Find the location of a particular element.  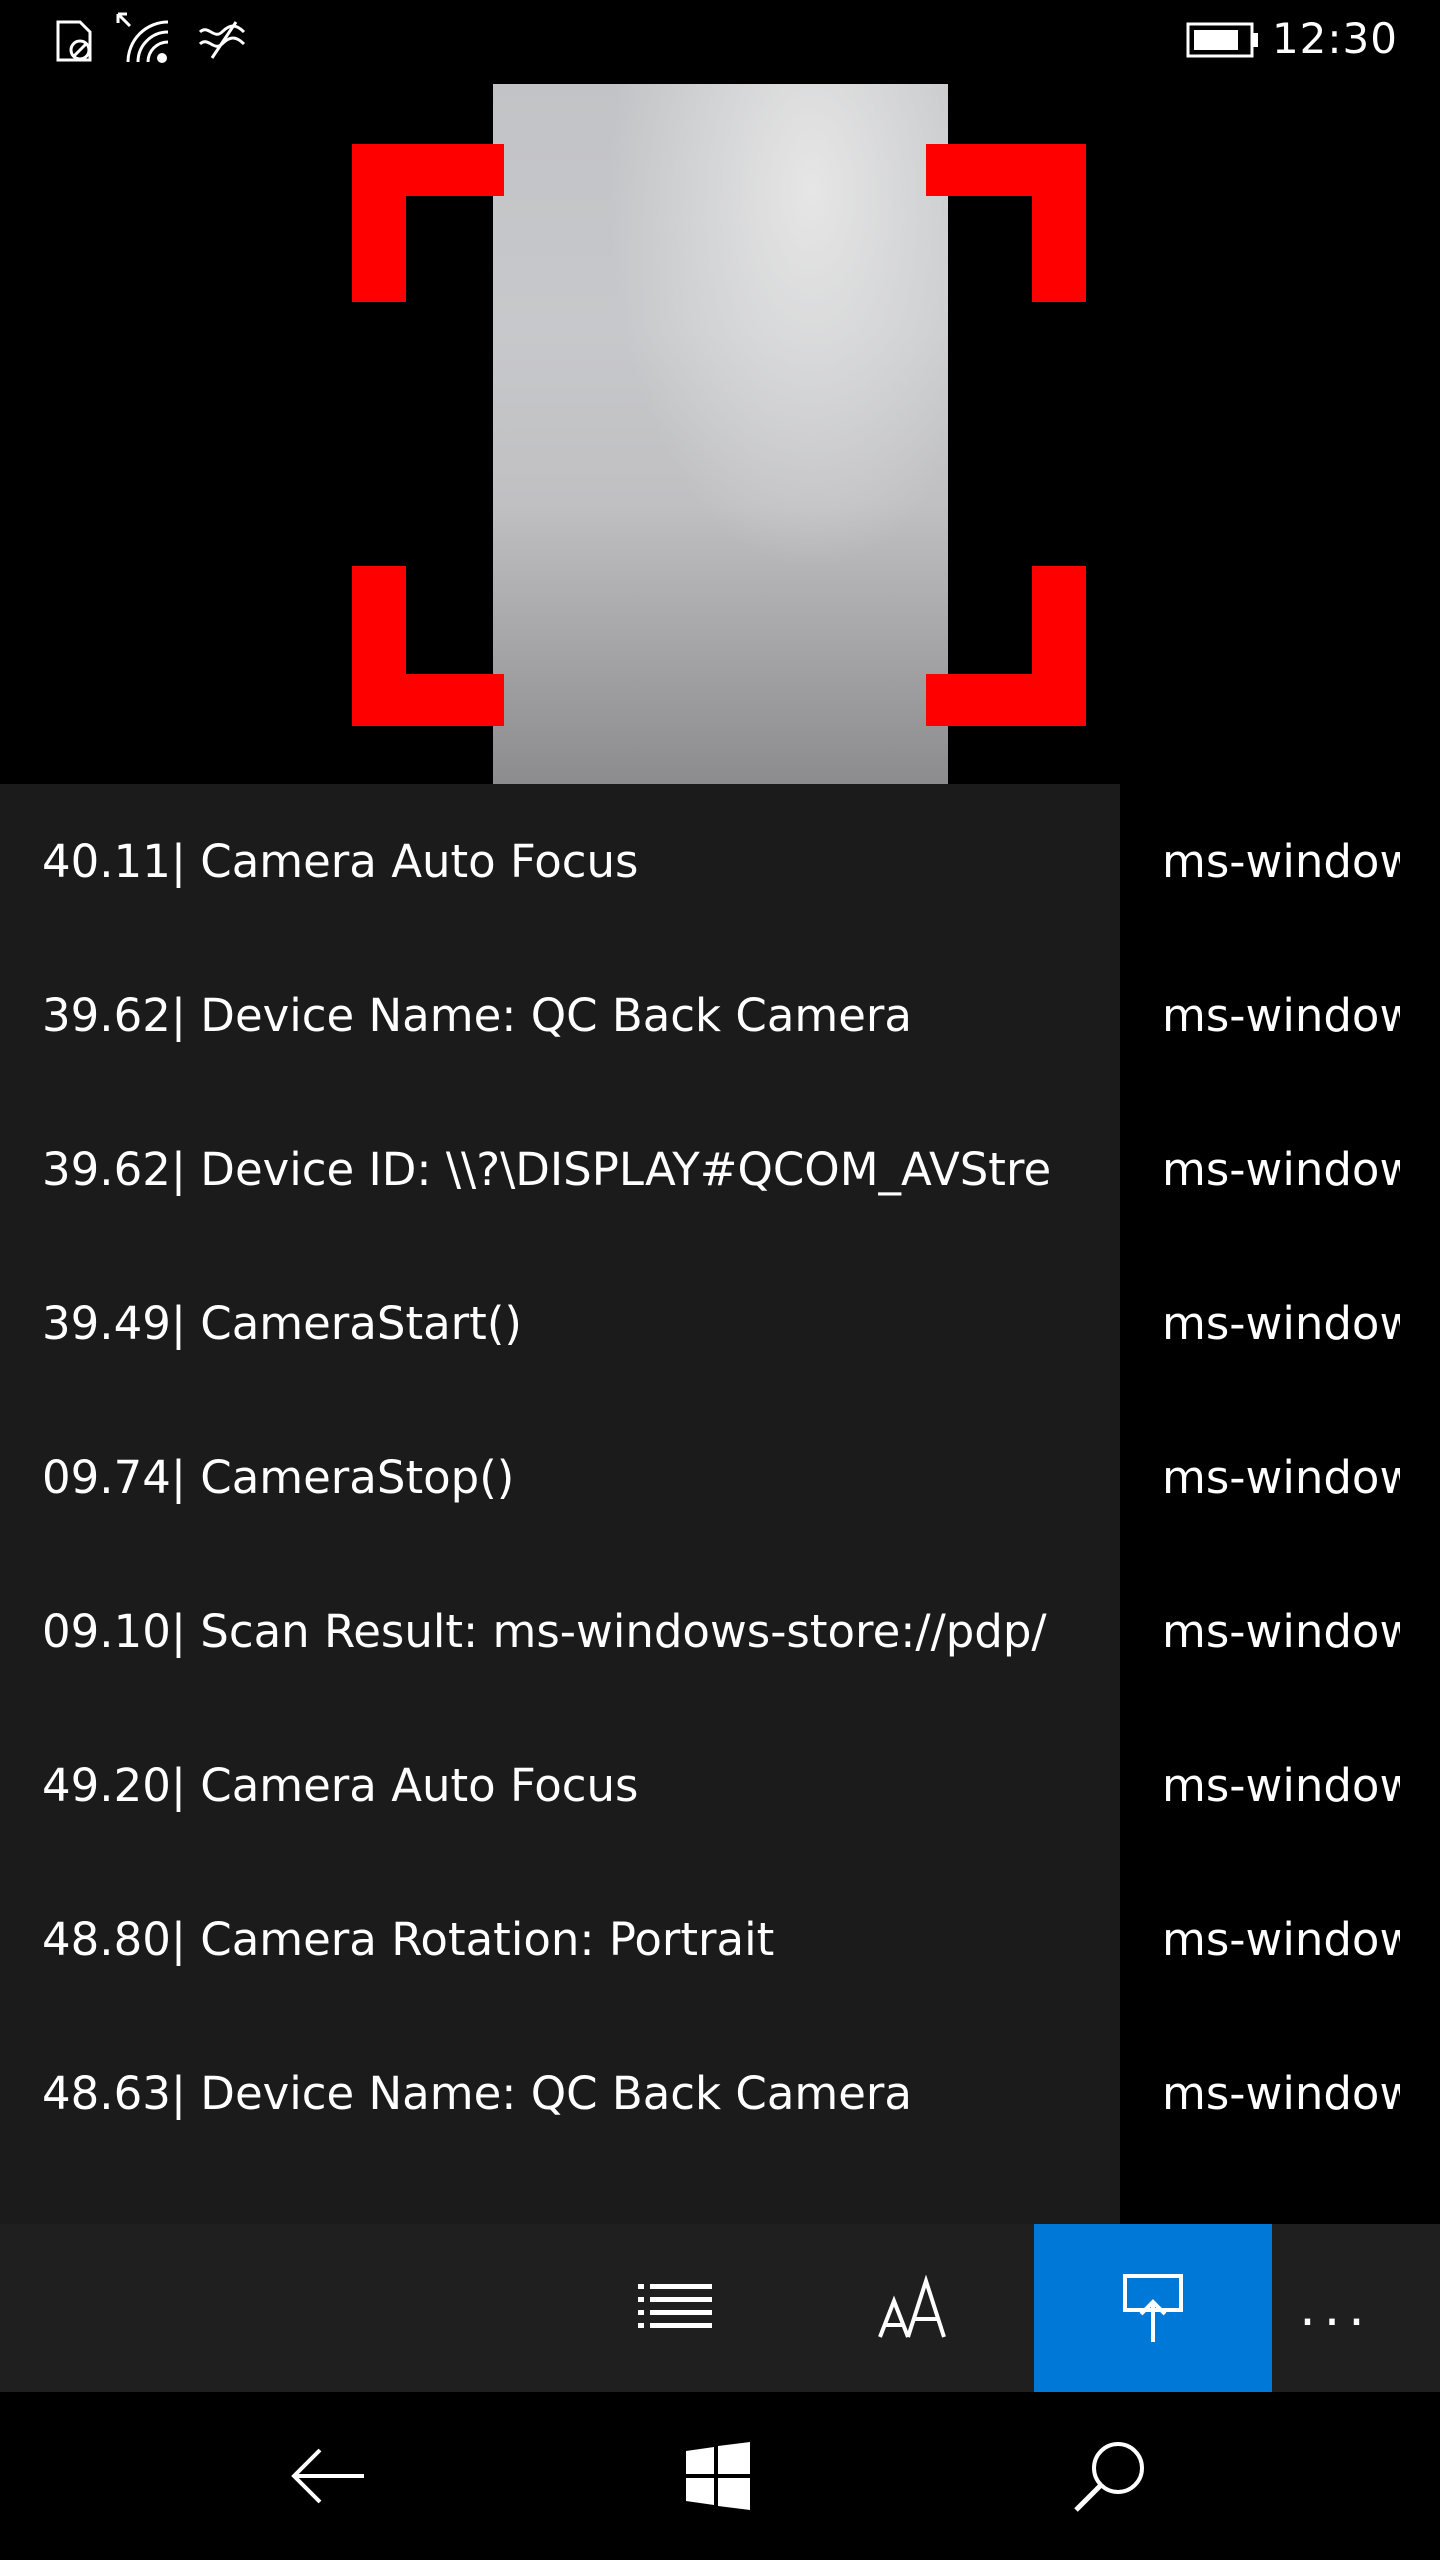

log-entry: 40.11| Camera Auto Focus is located at coordinates (560, 861).